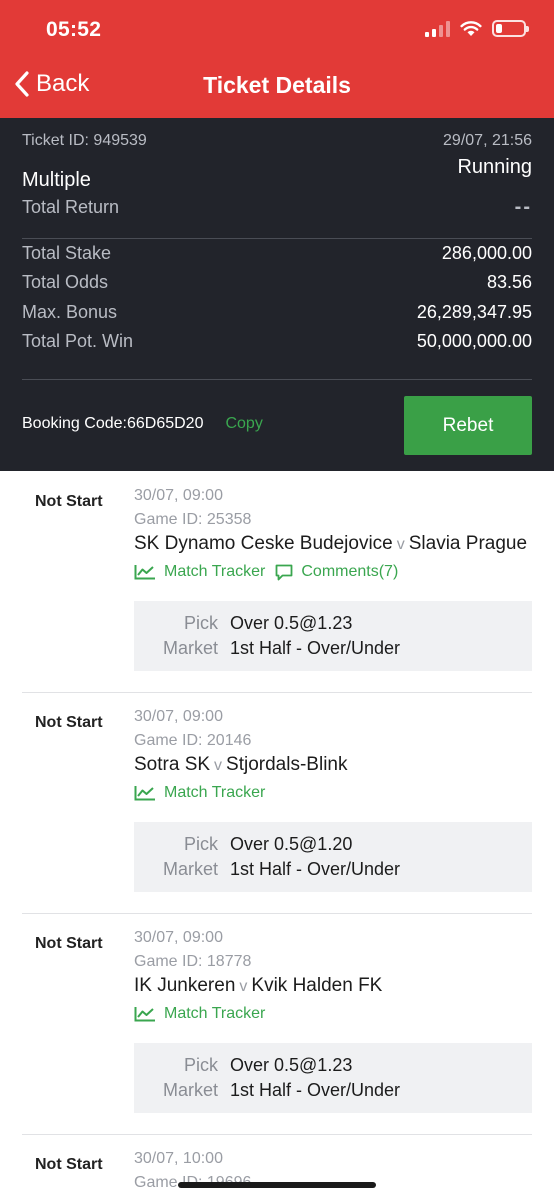 The image size is (554, 1200). Describe the element at coordinates (474, 312) in the screenshot. I see `max-bonus-value: 26,289,347.95` at that location.